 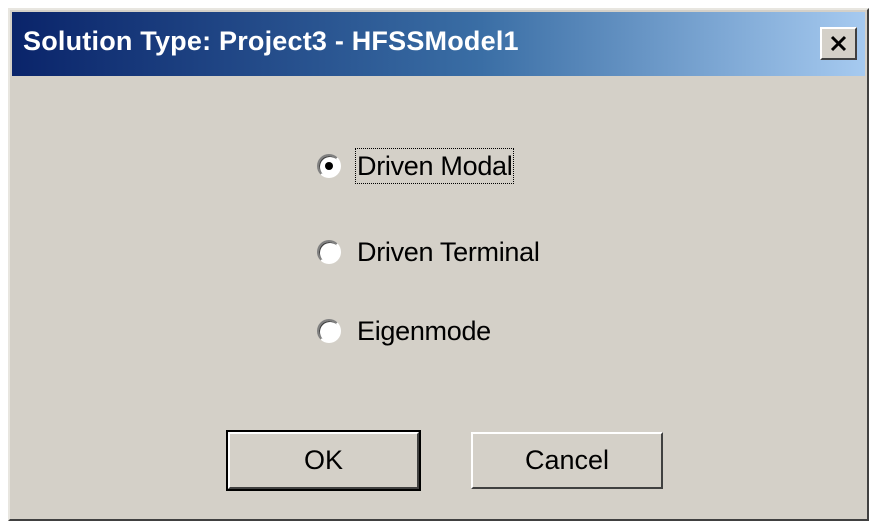 What do you see at coordinates (567, 460) in the screenshot?
I see `cancel-button: Cancel` at bounding box center [567, 460].